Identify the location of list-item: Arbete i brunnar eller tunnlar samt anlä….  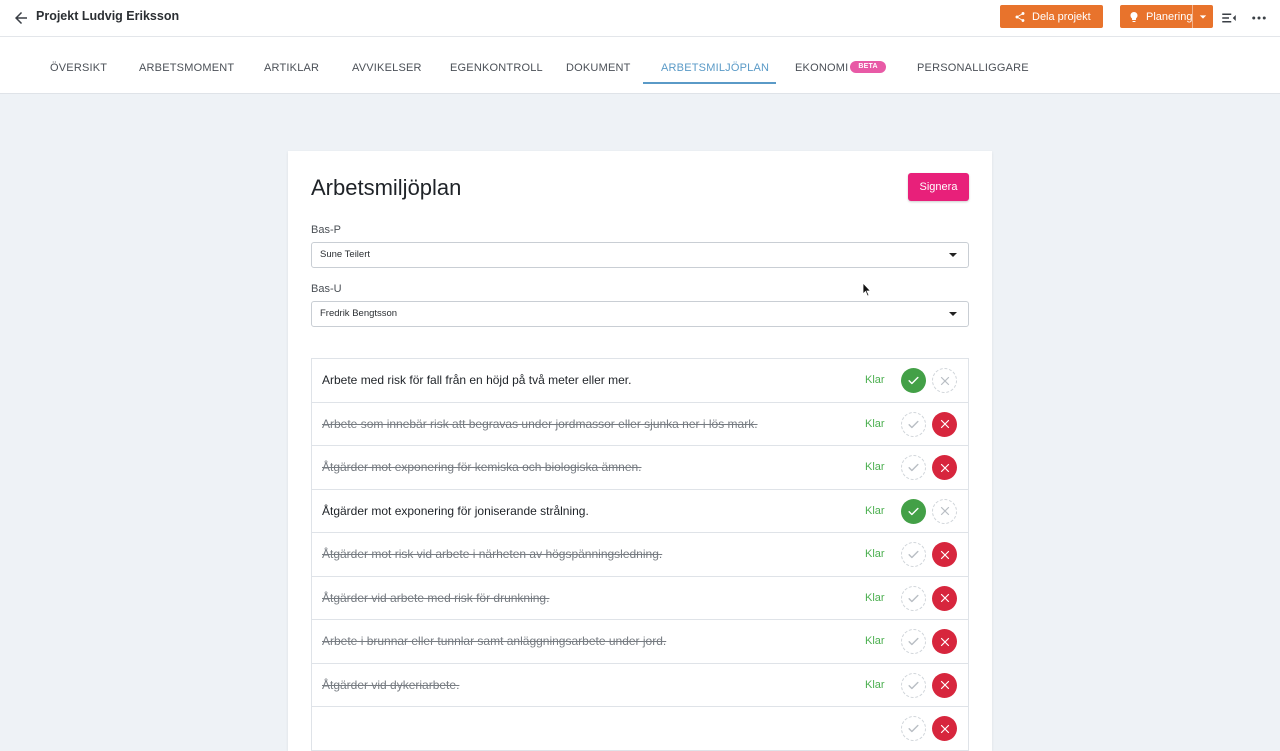
(640, 642).